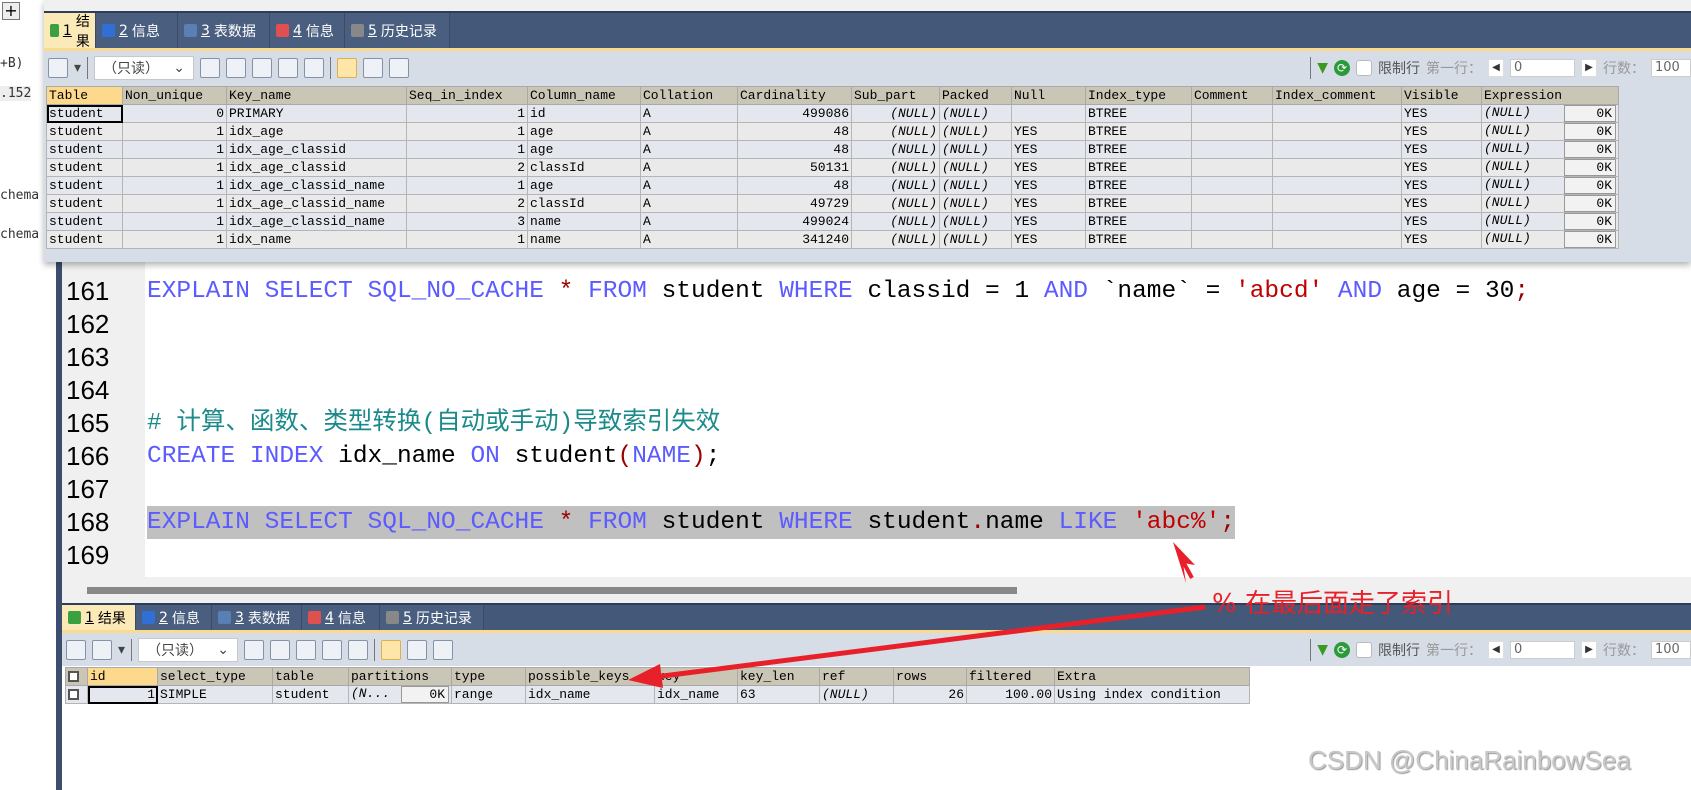  Describe the element at coordinates (1469, 760) in the screenshot. I see `watermark: CSDN @ChinaRainbowSea` at that location.